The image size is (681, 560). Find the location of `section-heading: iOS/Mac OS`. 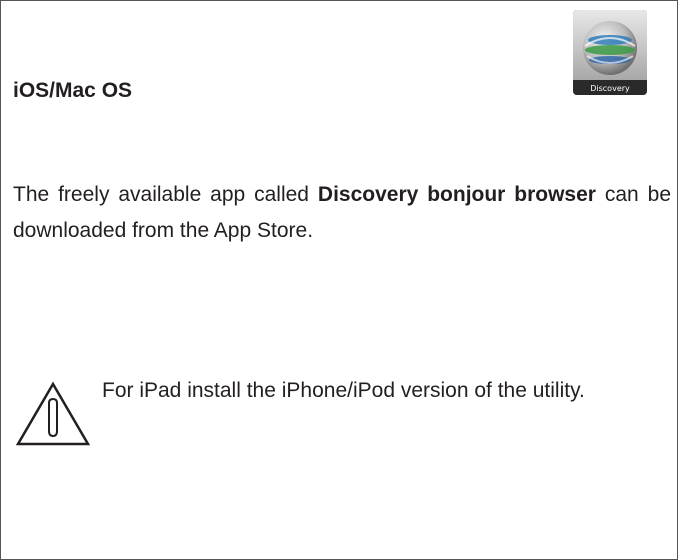

section-heading: iOS/Mac OS is located at coordinates (73, 90).